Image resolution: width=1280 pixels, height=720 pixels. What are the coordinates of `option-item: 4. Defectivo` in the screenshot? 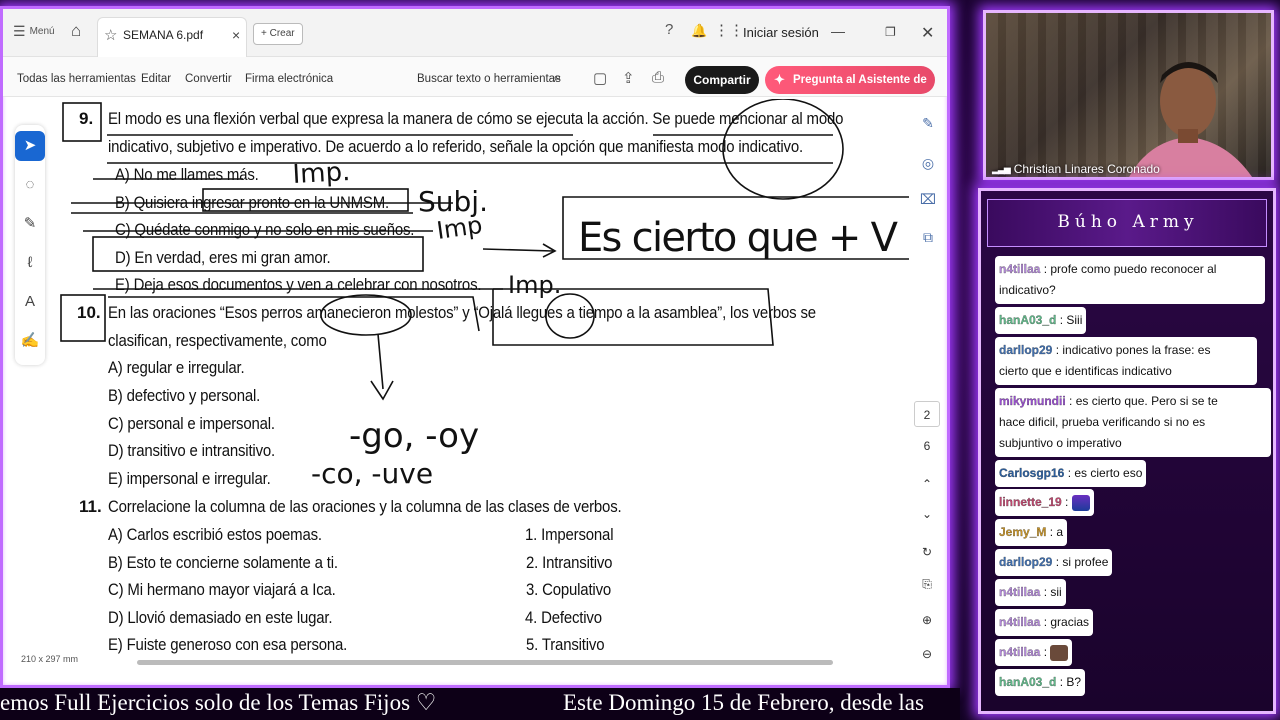 It's located at (563, 617).